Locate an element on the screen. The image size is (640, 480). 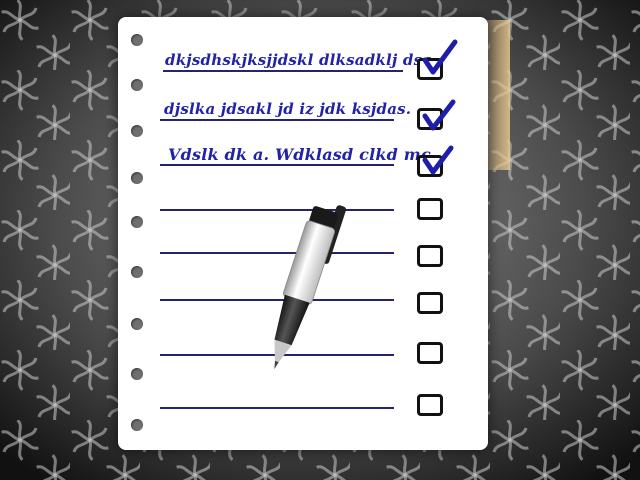
list-item-text: Vdslk dk a. Wdklasd clkd mc. is located at coordinates (302, 154).